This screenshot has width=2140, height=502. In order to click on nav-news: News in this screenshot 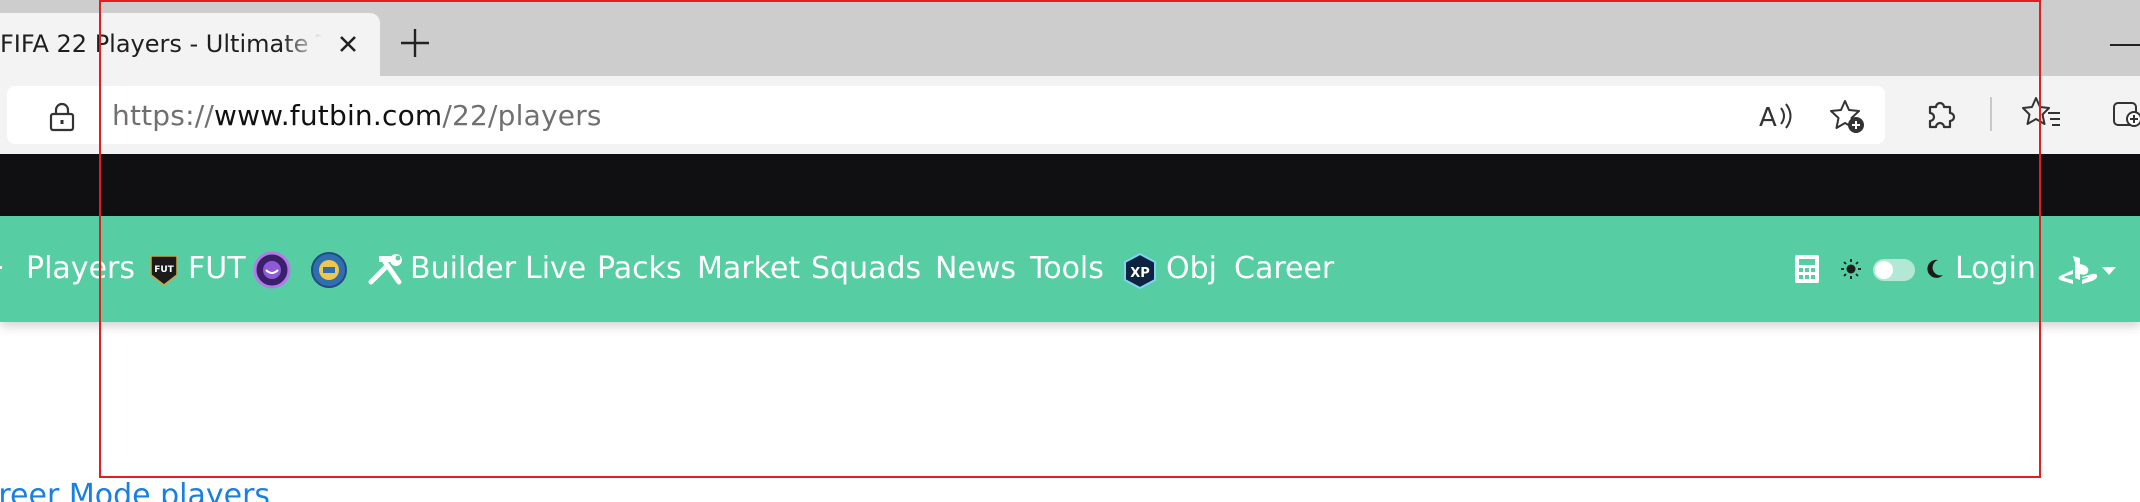, I will do `click(975, 268)`.